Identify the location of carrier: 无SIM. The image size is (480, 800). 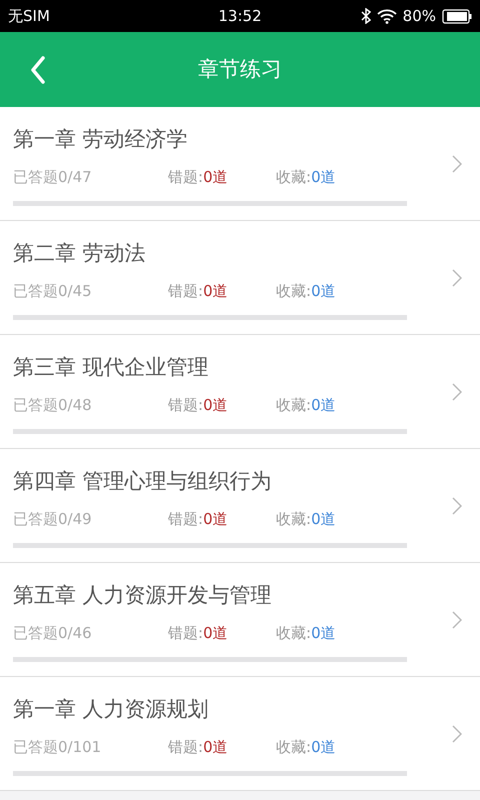
(29, 16).